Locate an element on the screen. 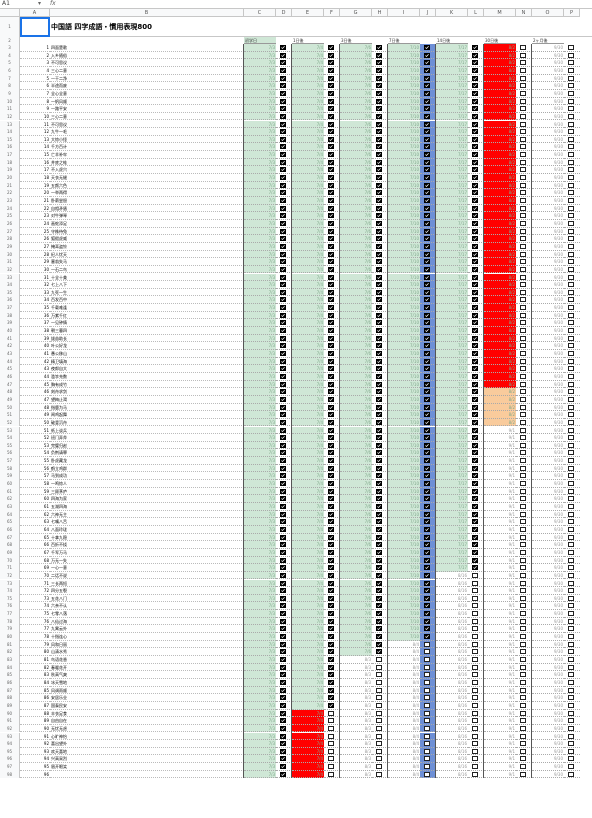 The height and width of the screenshot is (818, 592). item-number-cell: 77 is located at coordinates (35, 629).